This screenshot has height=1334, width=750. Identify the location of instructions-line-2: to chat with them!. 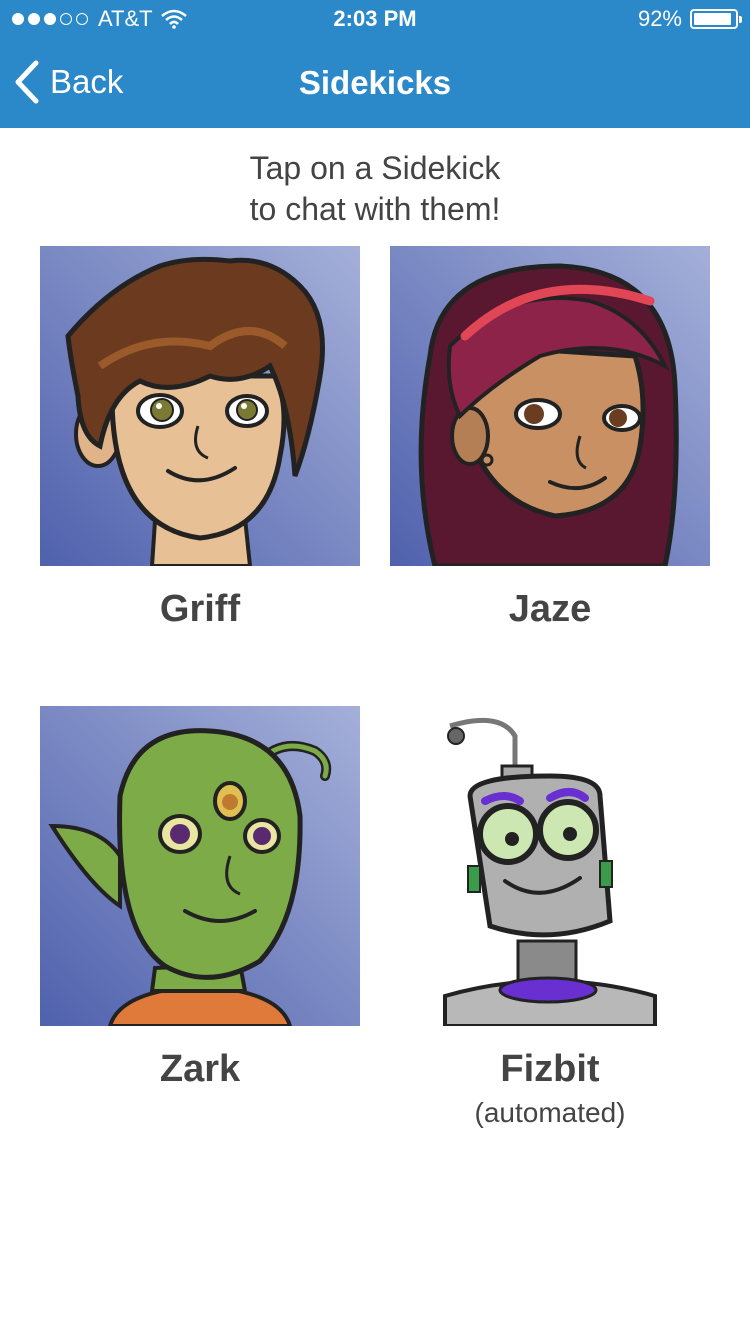
(375, 209).